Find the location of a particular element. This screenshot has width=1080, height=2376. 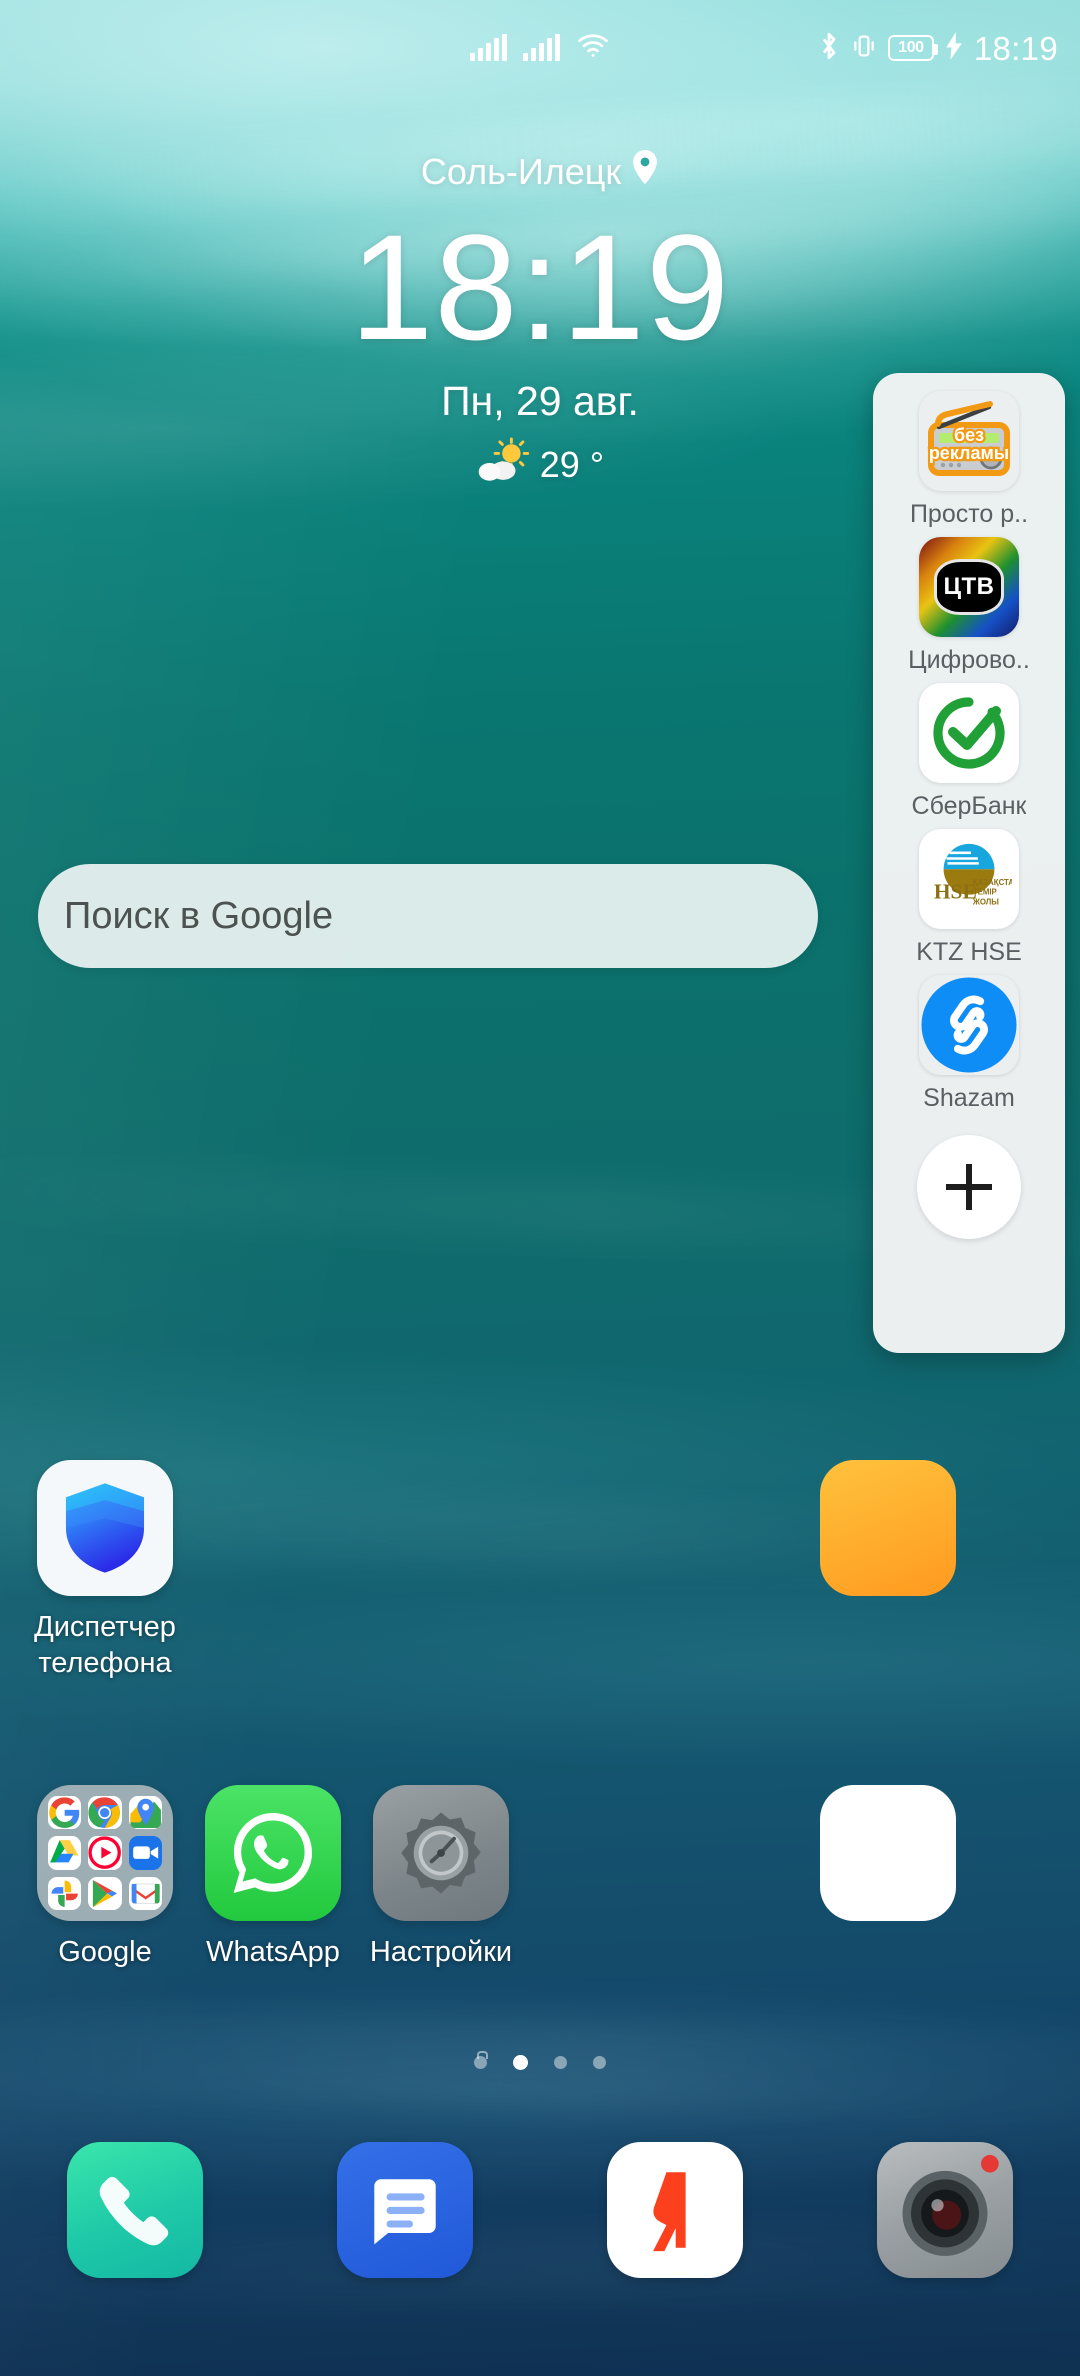

google-folder-icon is located at coordinates (105, 1853).